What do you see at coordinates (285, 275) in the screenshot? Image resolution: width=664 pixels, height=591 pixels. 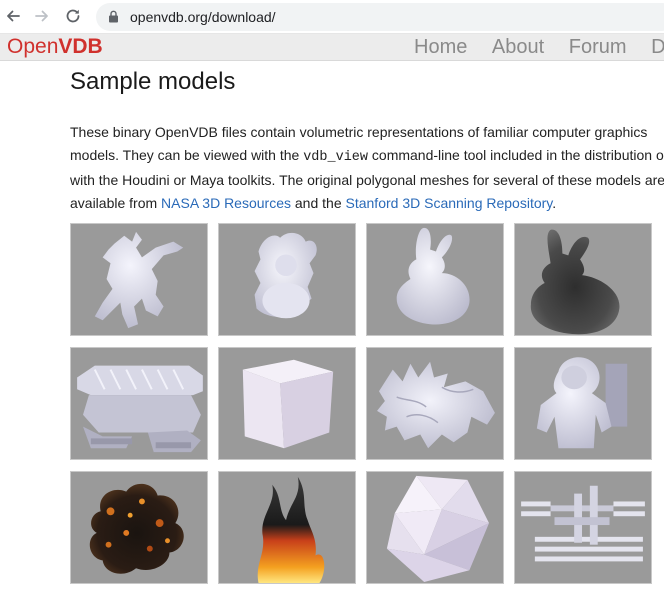 I see `buddha-model-icon` at bounding box center [285, 275].